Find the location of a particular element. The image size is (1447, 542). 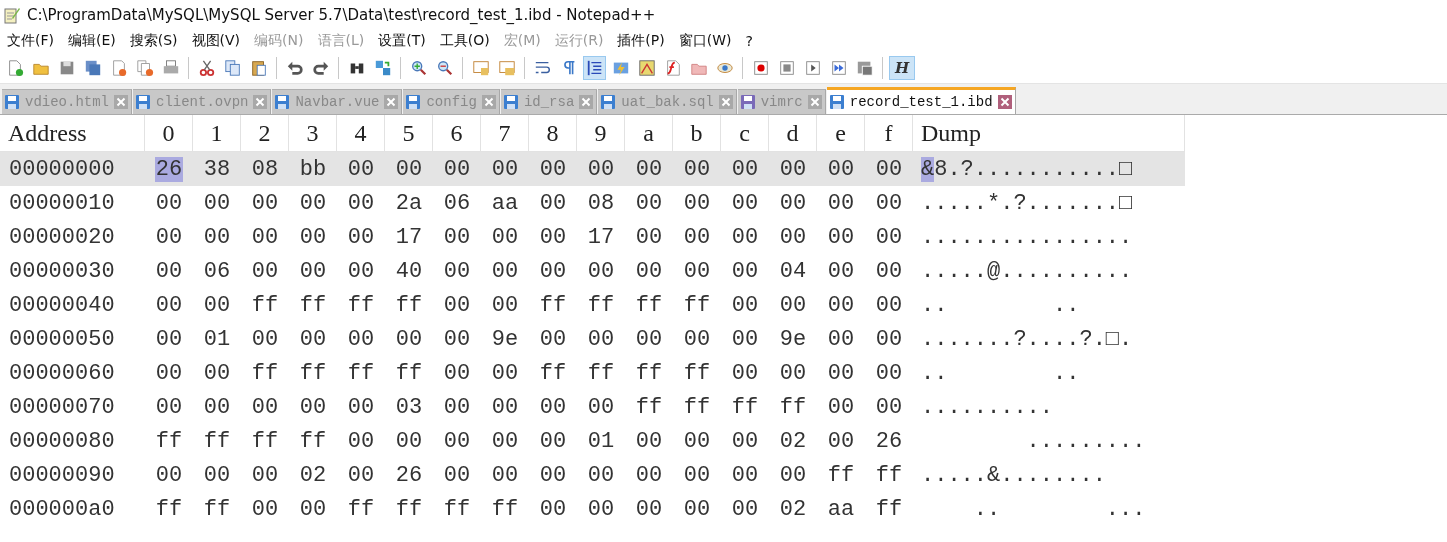

dump-text: 8.?...........□ is located at coordinates (1033, 169).